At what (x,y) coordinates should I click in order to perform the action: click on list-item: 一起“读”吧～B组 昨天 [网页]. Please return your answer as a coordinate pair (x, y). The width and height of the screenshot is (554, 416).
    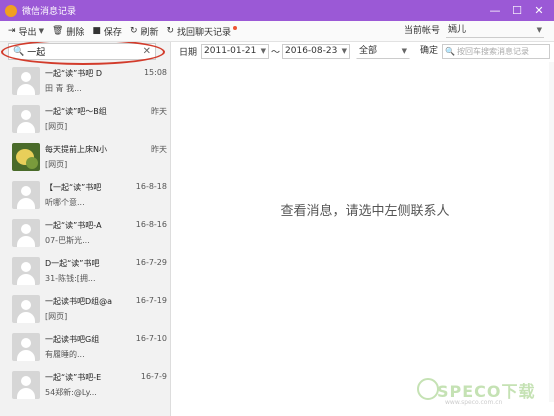
    Looking at the image, I should click on (85, 119).